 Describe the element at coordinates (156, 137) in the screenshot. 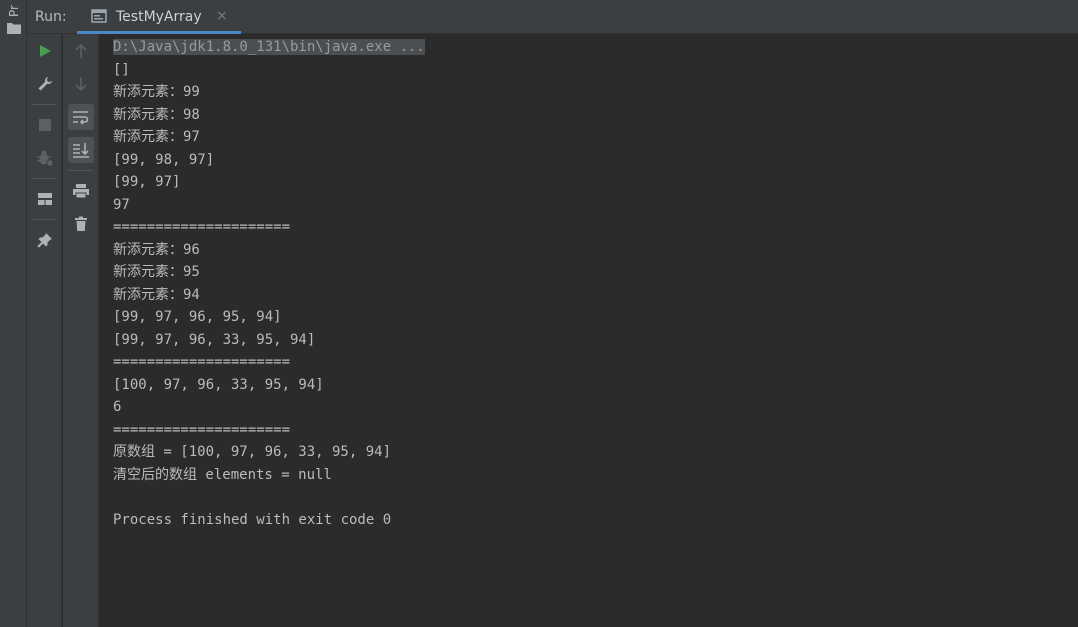

I see `console-line: 新添元素：97` at that location.